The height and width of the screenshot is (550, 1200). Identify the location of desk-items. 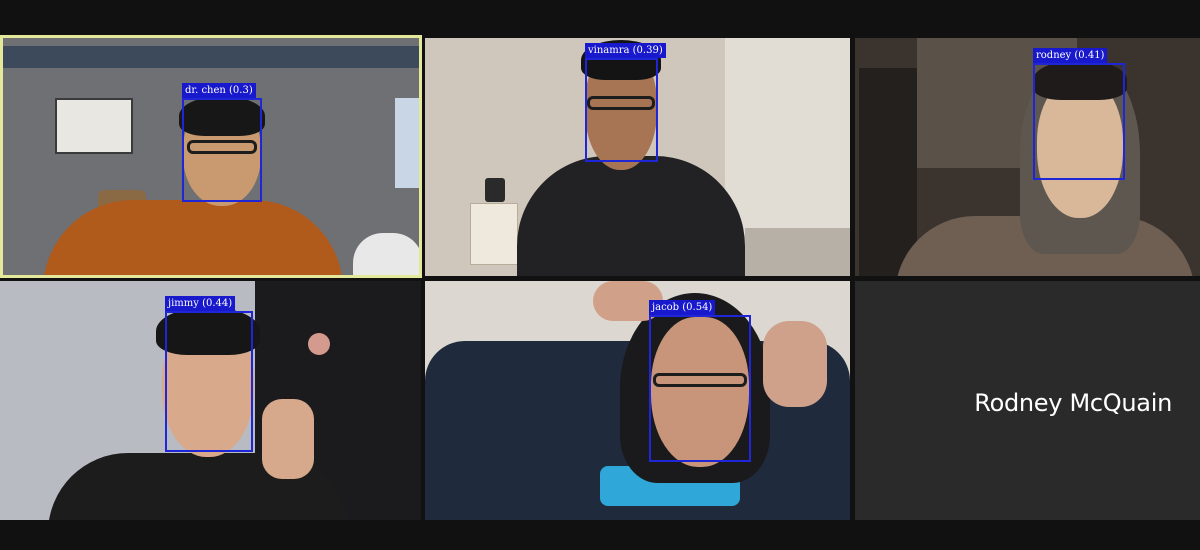
(797, 252).